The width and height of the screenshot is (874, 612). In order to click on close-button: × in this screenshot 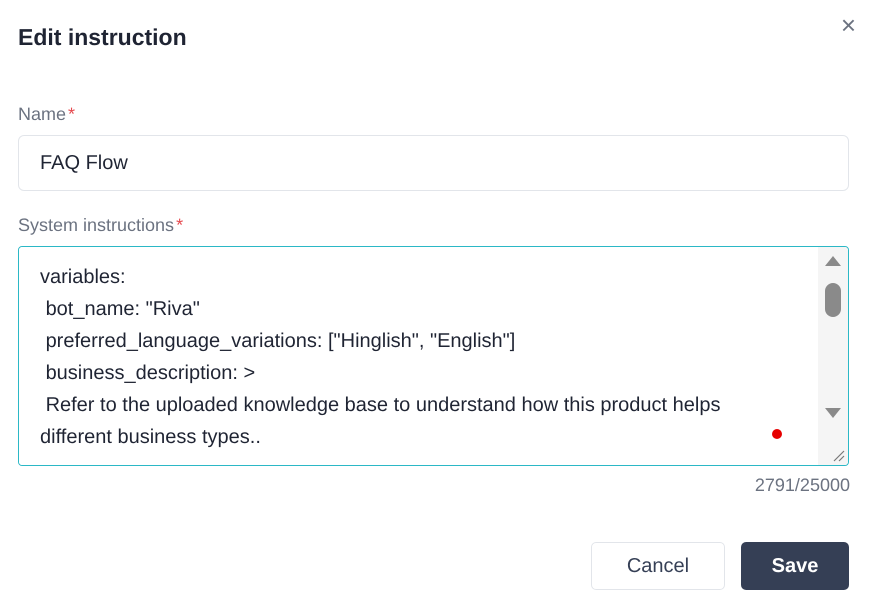, I will do `click(848, 25)`.